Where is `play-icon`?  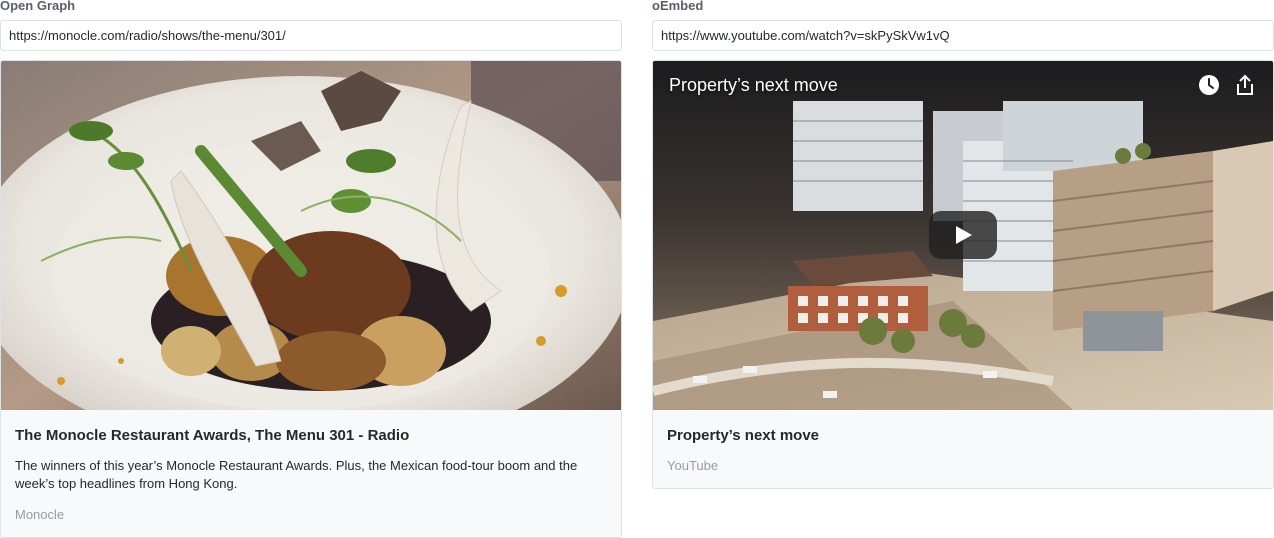
play-icon is located at coordinates (964, 235).